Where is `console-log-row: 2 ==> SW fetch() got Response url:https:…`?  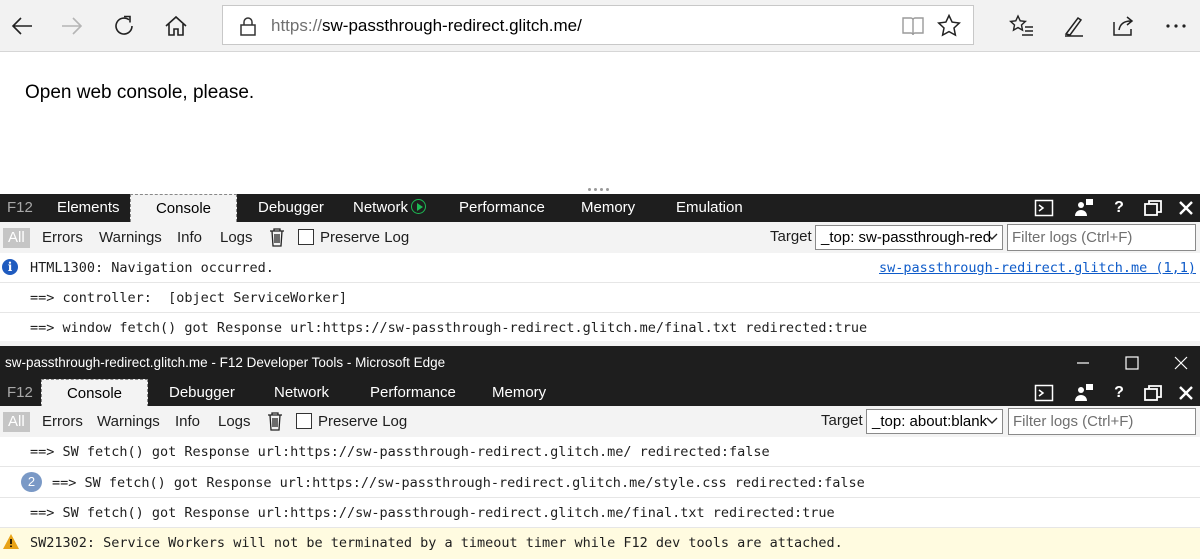 console-log-row: 2 ==> SW fetch() got Response url:https:… is located at coordinates (600, 482).